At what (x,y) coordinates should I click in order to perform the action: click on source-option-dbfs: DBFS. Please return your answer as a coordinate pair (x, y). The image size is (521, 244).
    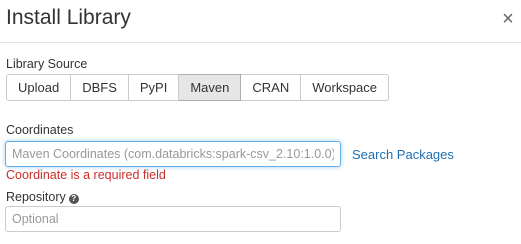
    Looking at the image, I should click on (100, 87).